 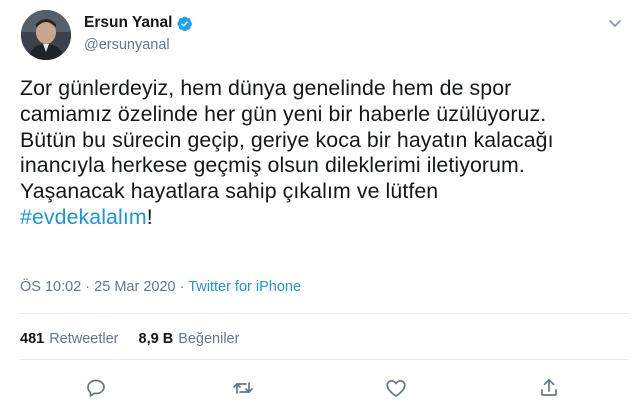 I want to click on retweet-icon, so click(x=243, y=388).